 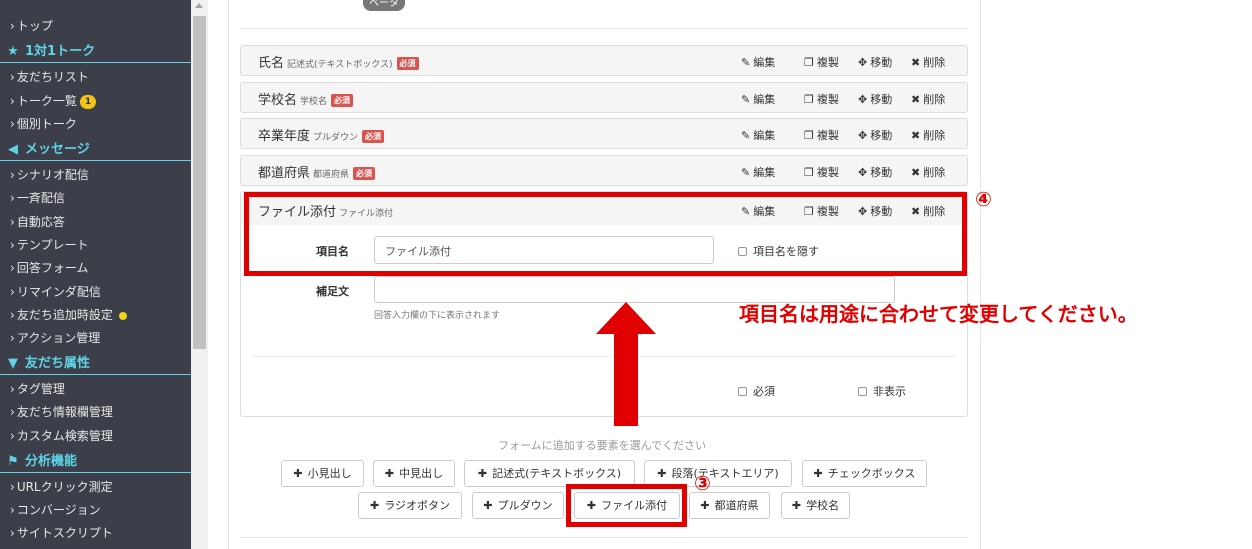 What do you see at coordinates (61, 412) in the screenshot?
I see `sidebar-item-friend-info: 友だち情報欄管理` at bounding box center [61, 412].